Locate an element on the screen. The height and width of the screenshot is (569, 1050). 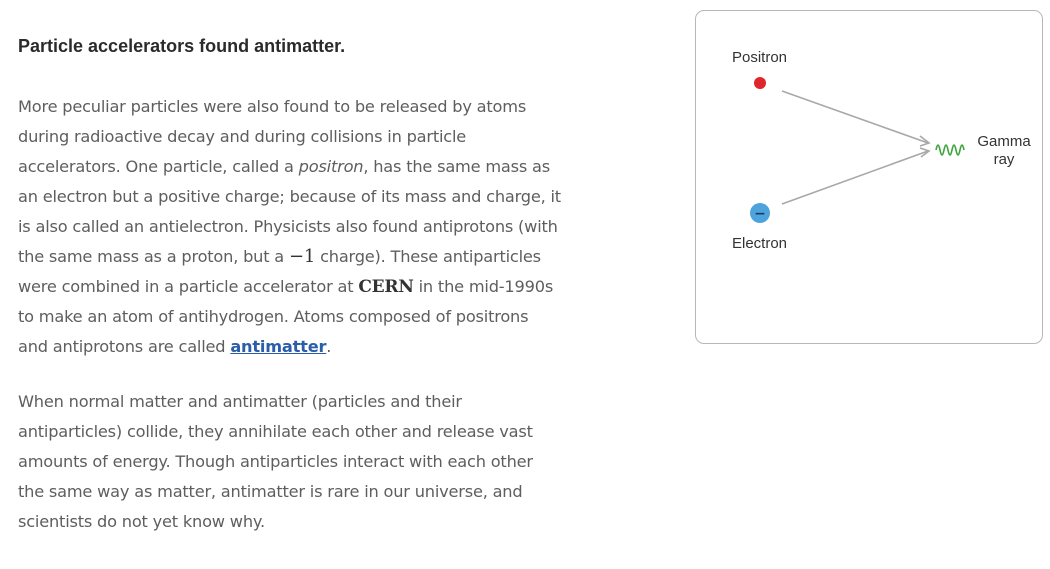
para1-part5: . is located at coordinates (329, 346).